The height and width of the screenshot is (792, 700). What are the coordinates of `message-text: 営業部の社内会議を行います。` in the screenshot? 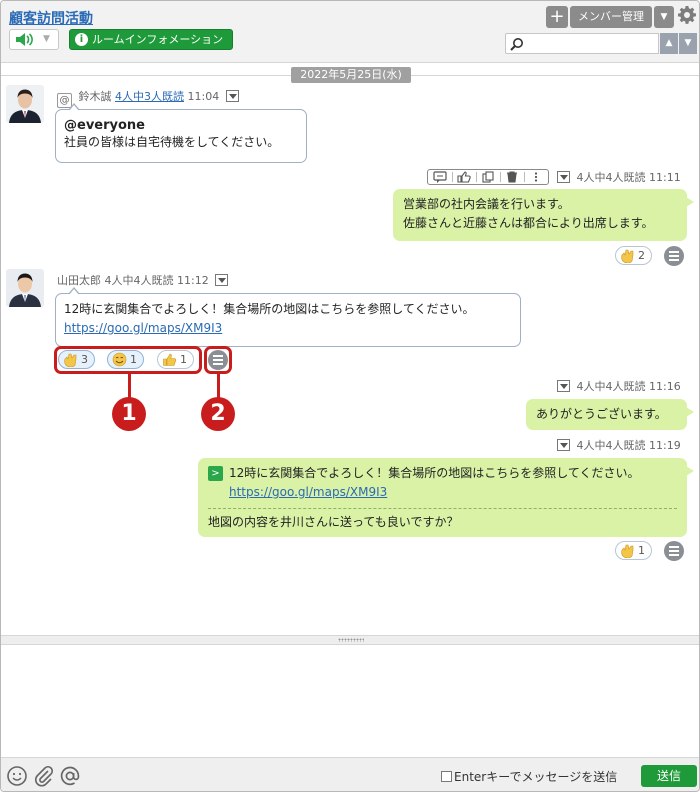 It's located at (486, 204).